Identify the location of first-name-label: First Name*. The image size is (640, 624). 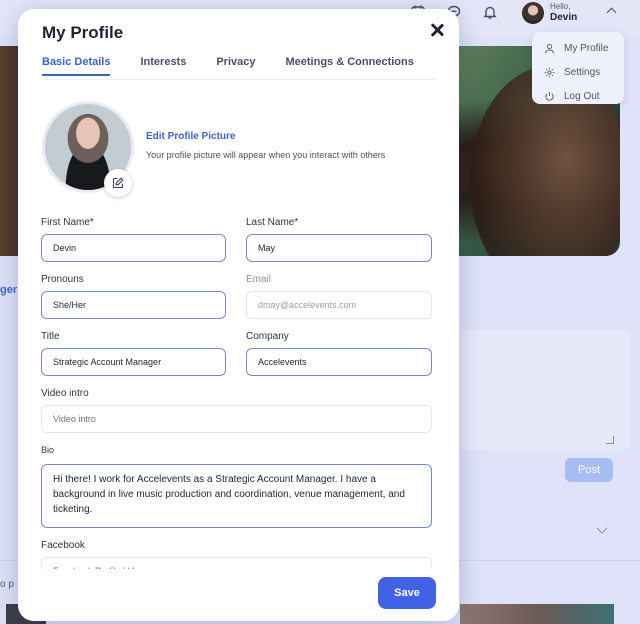
(67, 222).